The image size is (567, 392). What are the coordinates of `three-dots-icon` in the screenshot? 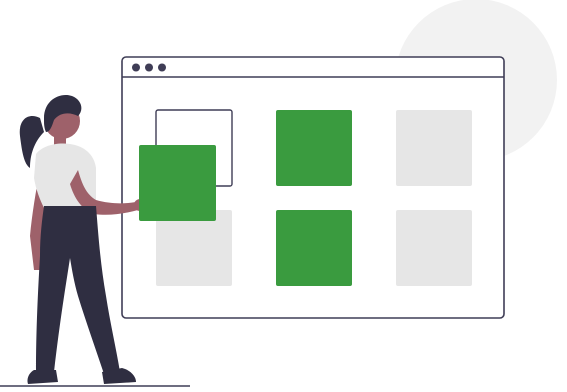 It's located at (149, 67).